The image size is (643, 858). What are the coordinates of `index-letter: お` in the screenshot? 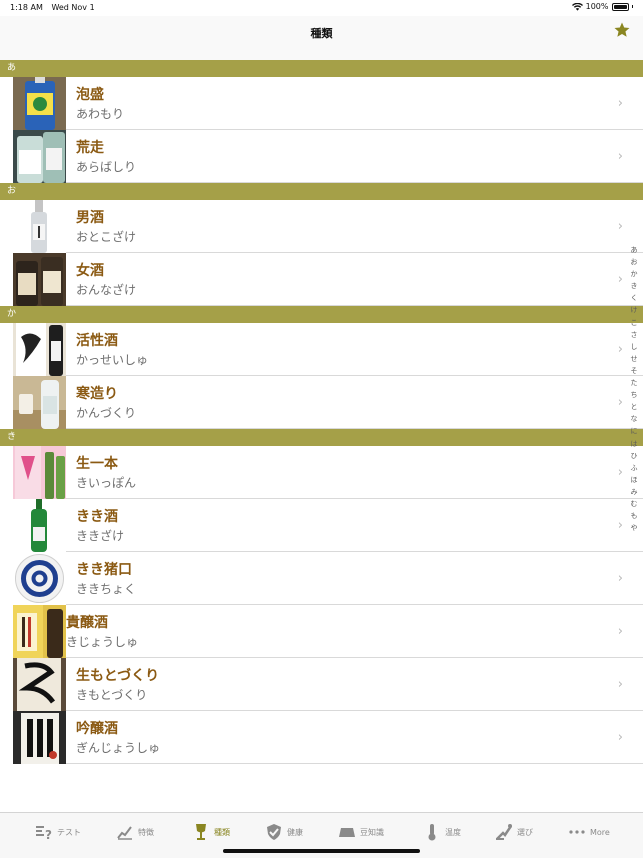 It's located at (634, 262).